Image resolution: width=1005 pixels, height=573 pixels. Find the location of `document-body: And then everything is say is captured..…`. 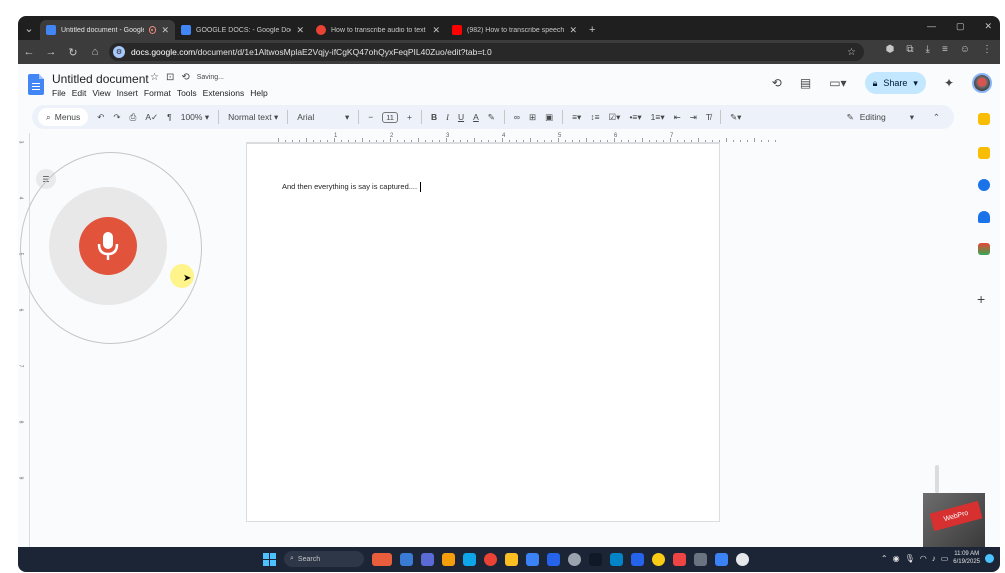

document-body: And then everything is say is captured..… is located at coordinates (352, 187).